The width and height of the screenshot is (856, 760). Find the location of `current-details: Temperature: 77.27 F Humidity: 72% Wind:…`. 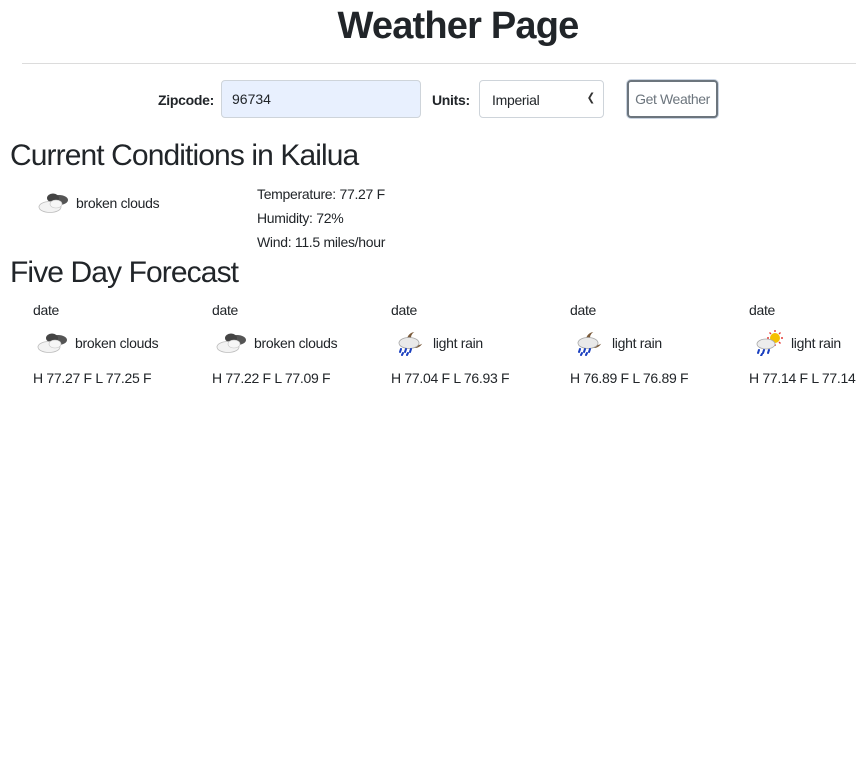

current-details: Temperature: 77.27 F Humidity: 72% Wind:… is located at coordinates (321, 218).